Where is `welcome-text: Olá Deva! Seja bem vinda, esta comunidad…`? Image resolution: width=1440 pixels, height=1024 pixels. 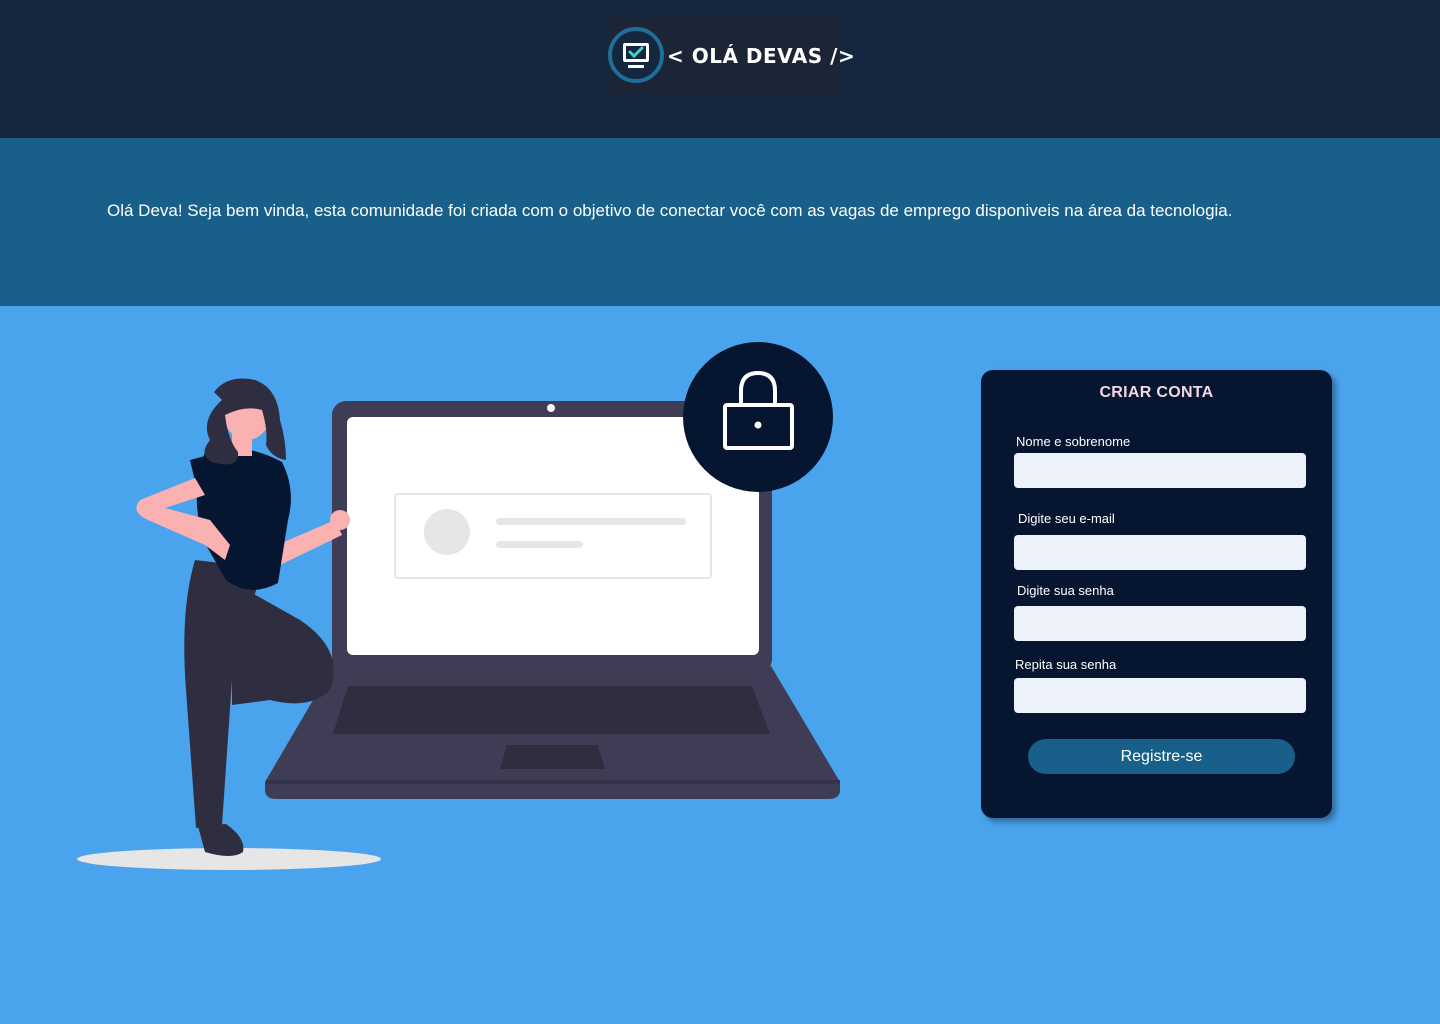 welcome-text: Olá Deva! Seja bem vinda, esta comunidad… is located at coordinates (670, 210).